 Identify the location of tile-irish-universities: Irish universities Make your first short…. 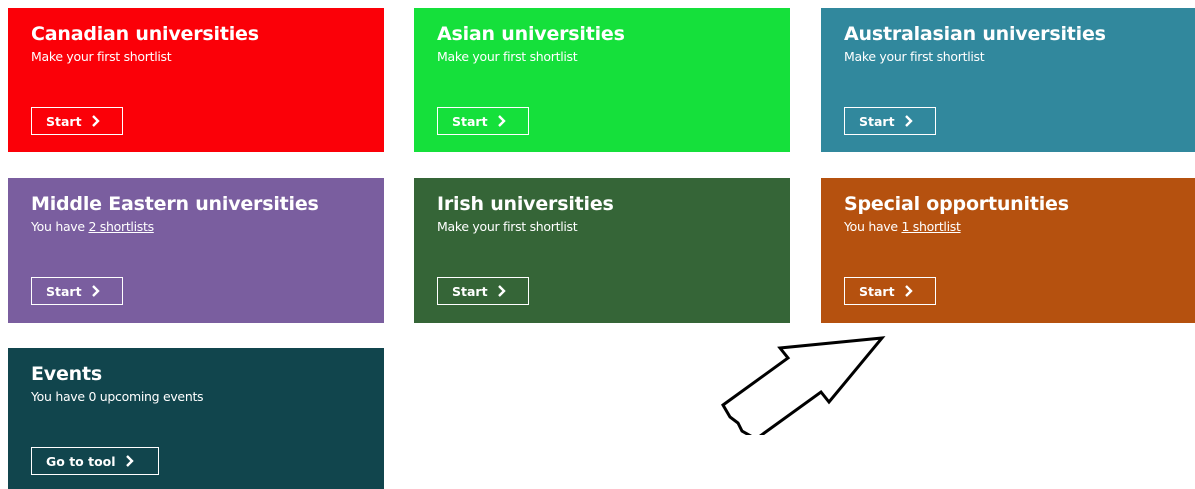
(602, 250).